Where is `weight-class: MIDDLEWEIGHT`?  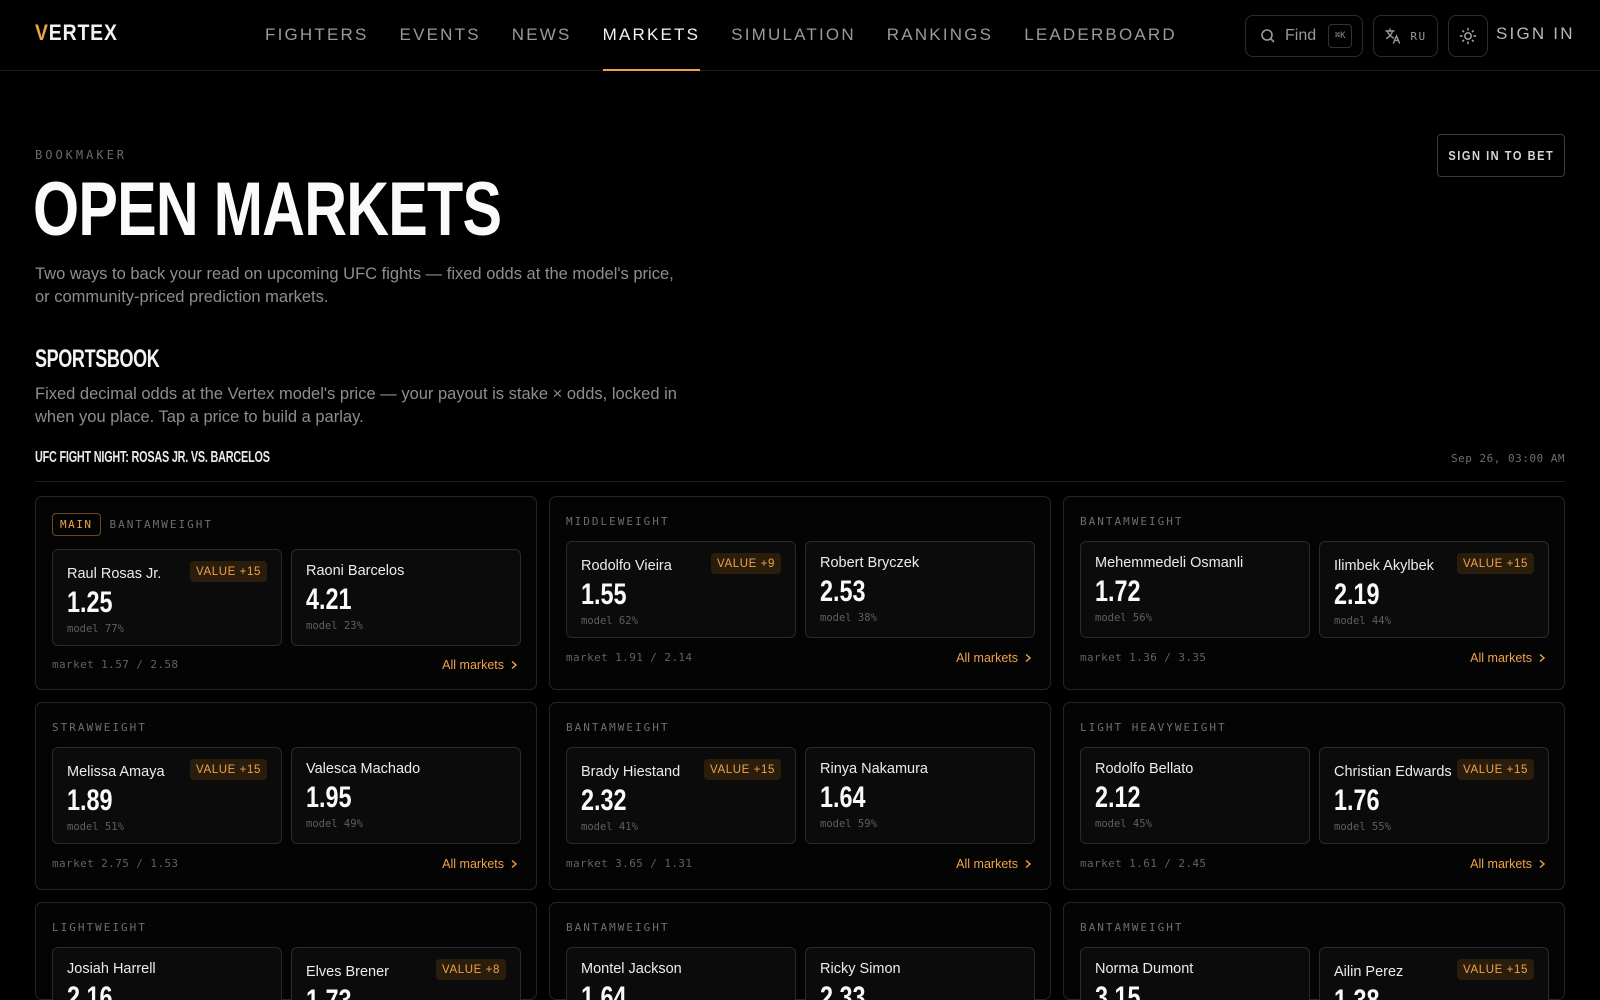 weight-class: MIDDLEWEIGHT is located at coordinates (618, 521).